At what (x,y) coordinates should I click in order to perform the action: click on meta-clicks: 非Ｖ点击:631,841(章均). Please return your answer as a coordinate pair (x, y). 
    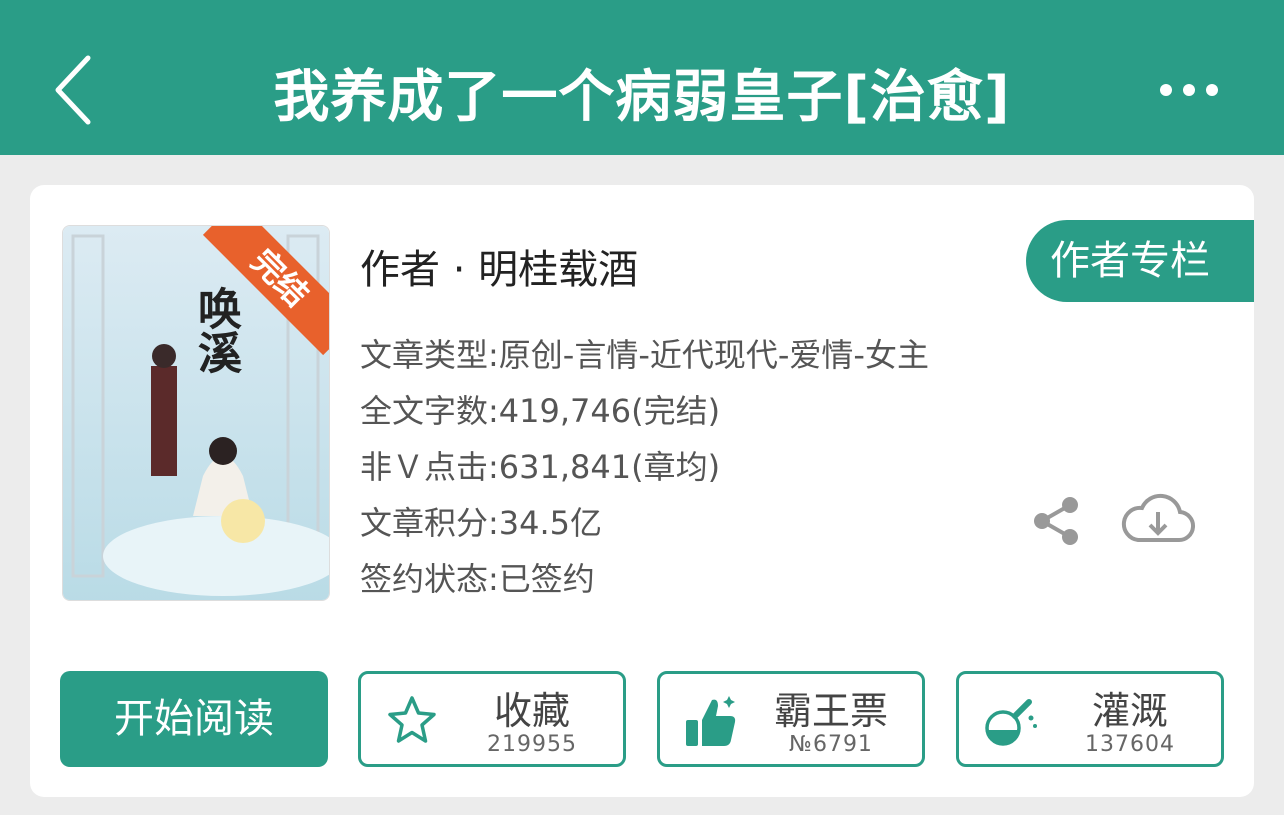
    Looking at the image, I should click on (540, 467).